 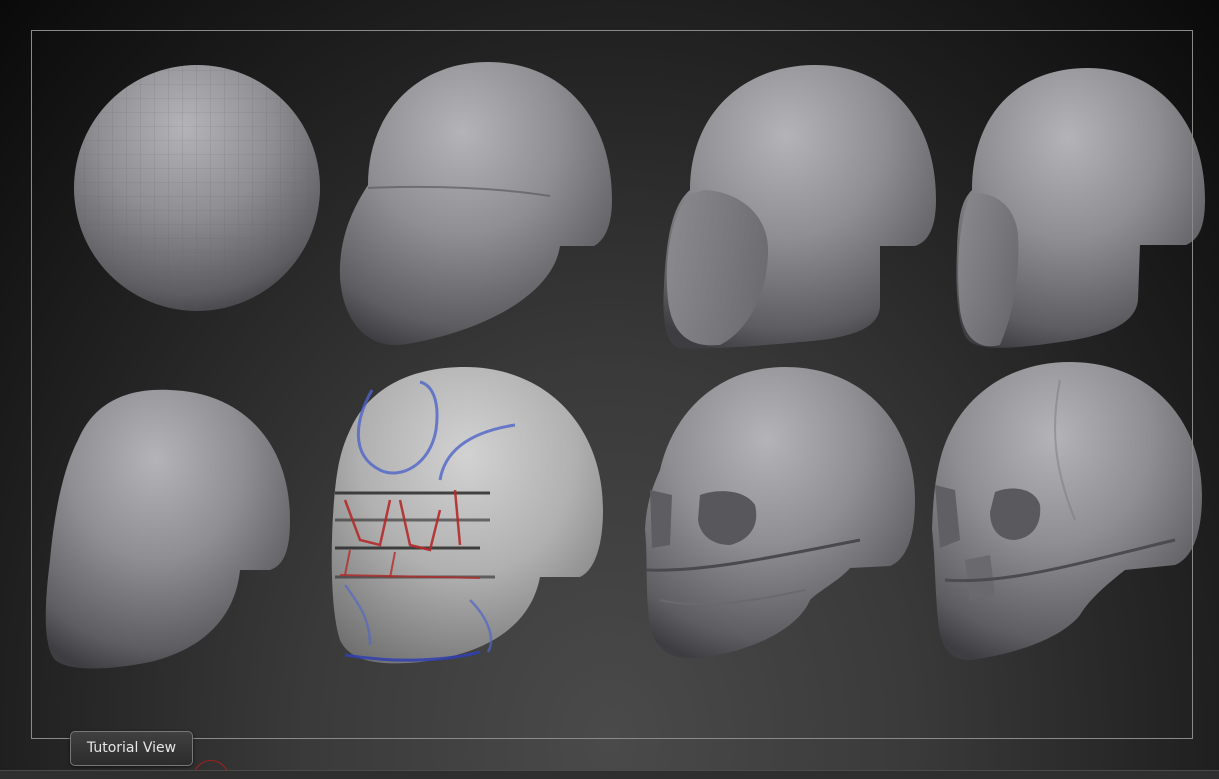 I want to click on bottom-shelf, so click(x=609, y=774).